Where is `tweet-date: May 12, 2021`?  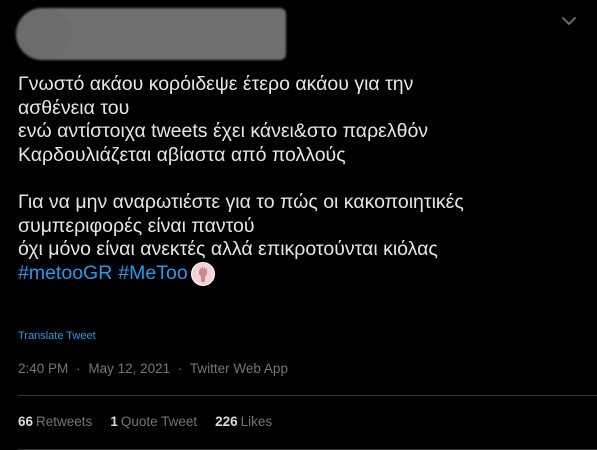
tweet-date: May 12, 2021 is located at coordinates (129, 368).